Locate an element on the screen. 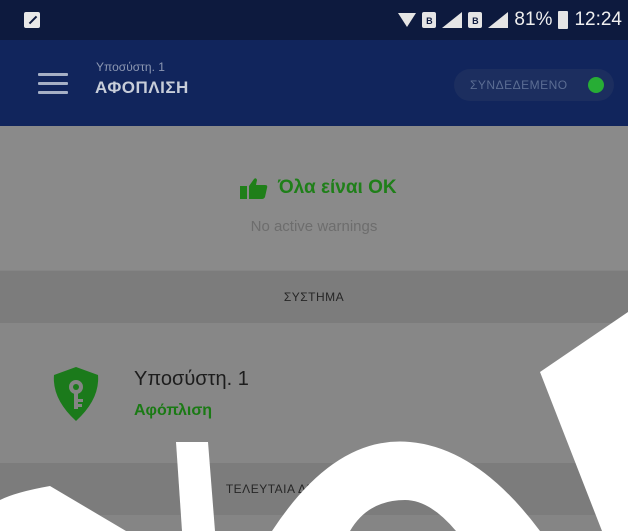 The image size is (628, 531). page-title: ΑΦΟΠΛΙΣΗ is located at coordinates (142, 87).